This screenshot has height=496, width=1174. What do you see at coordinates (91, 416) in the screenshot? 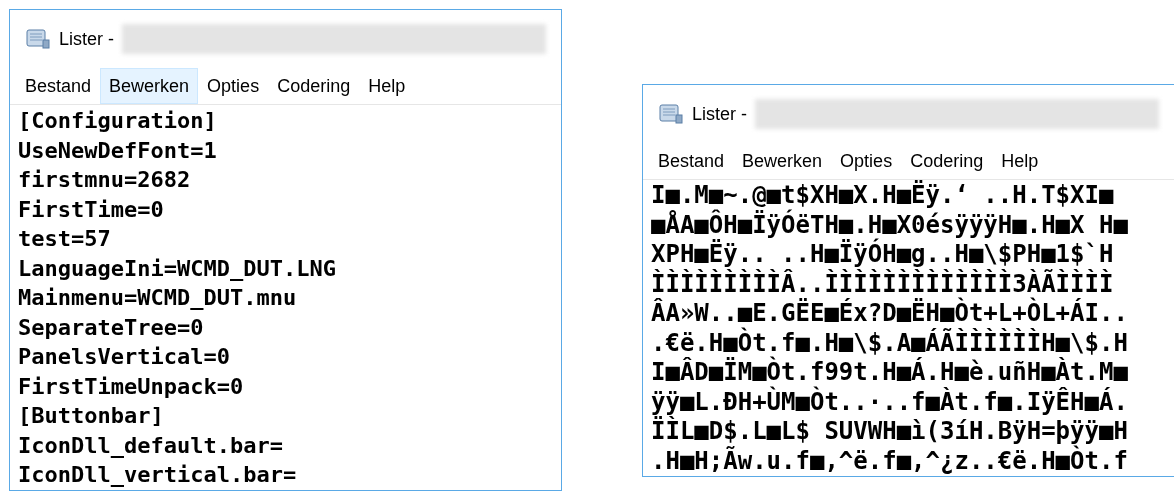
I see `text-line: [Buttonbar]` at bounding box center [91, 416].